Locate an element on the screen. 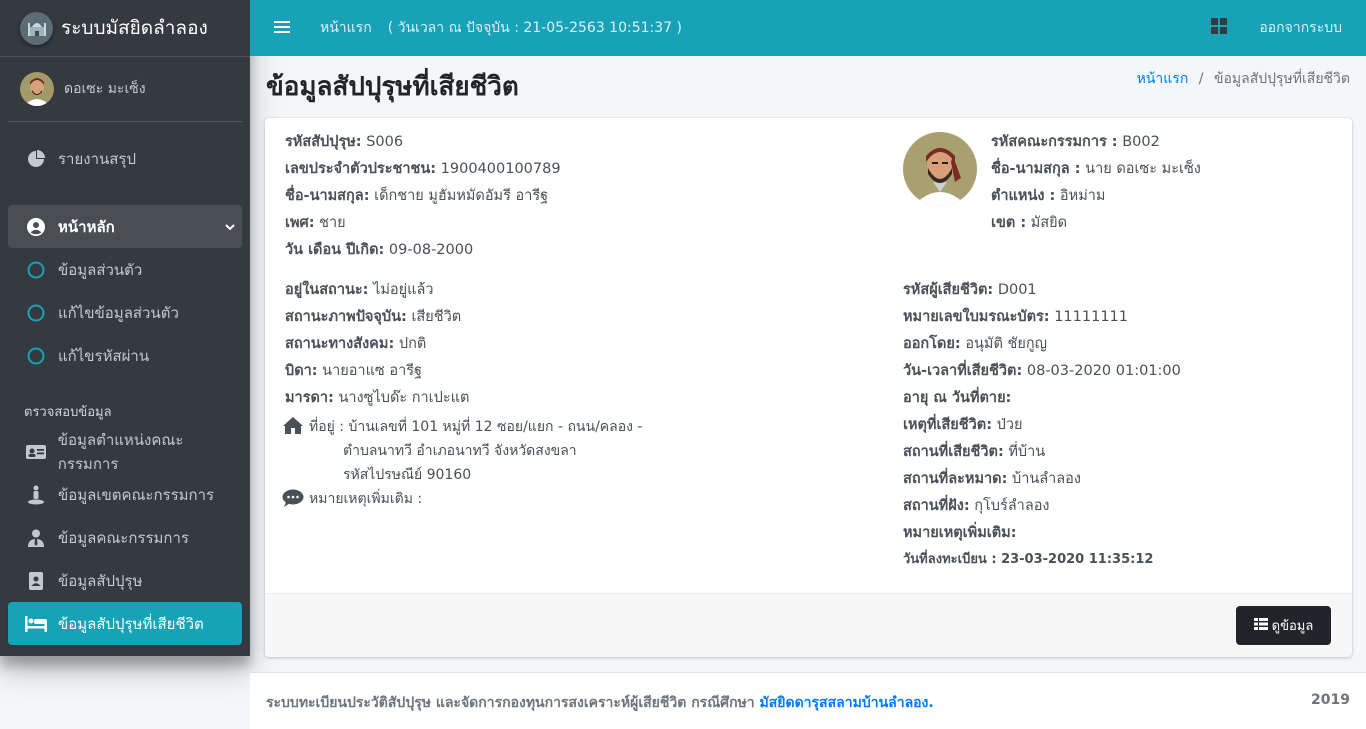 The height and width of the screenshot is (729, 1366). chevron-down-icon is located at coordinates (230, 228).